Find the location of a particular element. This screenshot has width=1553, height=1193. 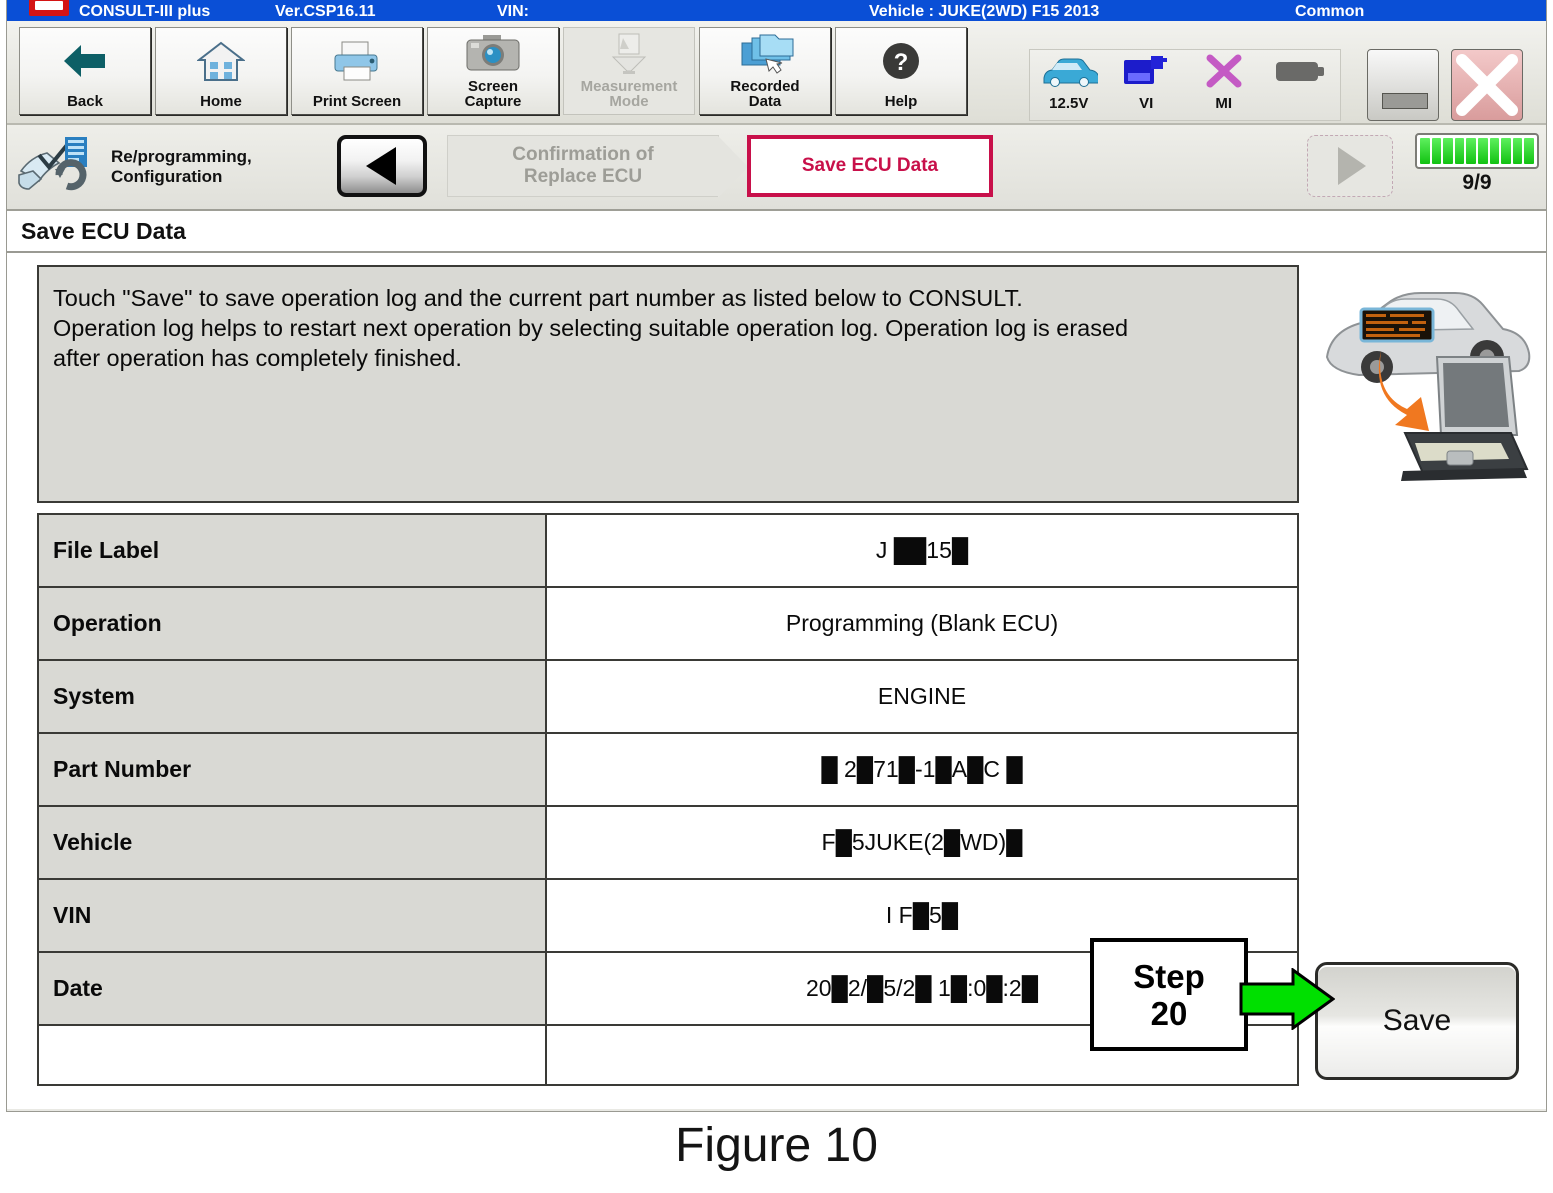

reprogramming-icon is located at coordinates (52, 164).